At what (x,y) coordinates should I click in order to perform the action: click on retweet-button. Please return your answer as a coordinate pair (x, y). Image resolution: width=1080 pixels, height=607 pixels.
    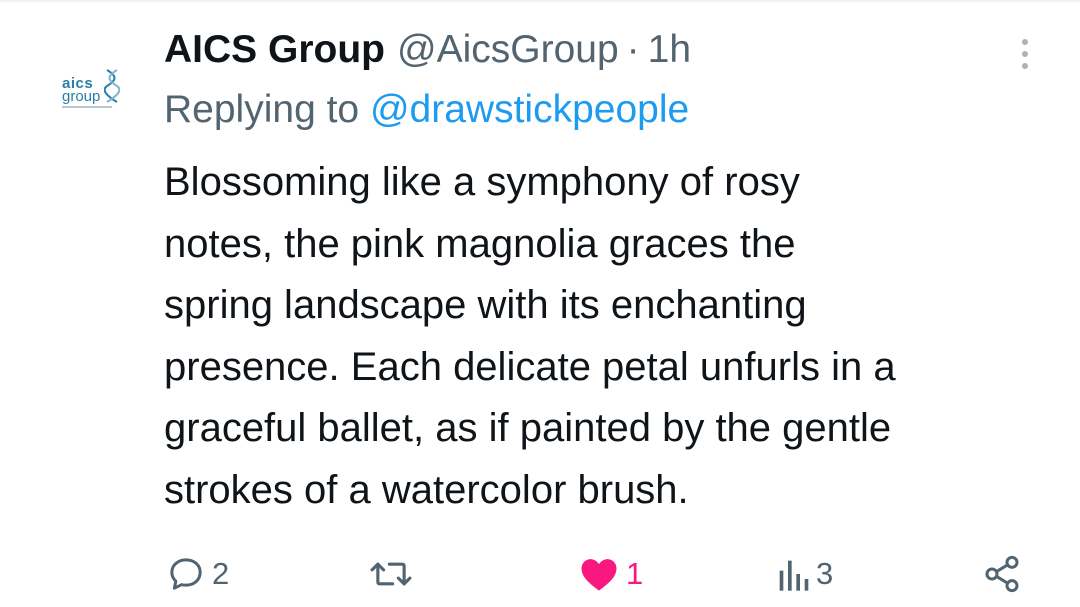
    Looking at the image, I should click on (394, 574).